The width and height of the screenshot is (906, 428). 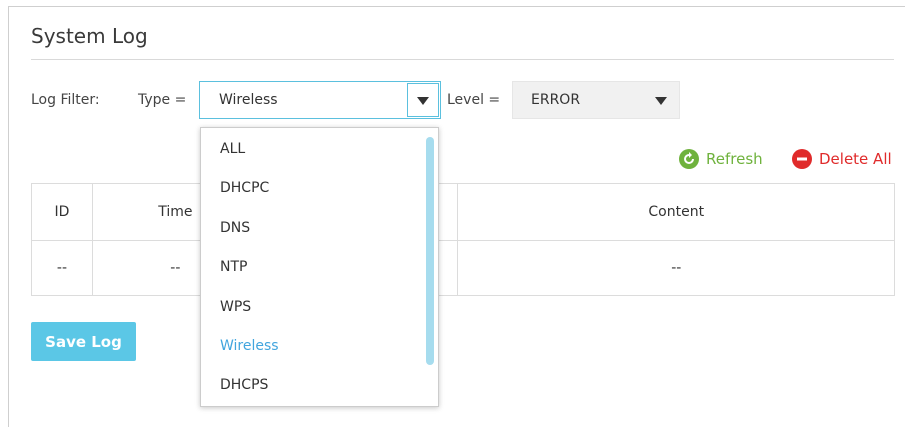 What do you see at coordinates (474, 100) in the screenshot?
I see `level-label: Level =` at bounding box center [474, 100].